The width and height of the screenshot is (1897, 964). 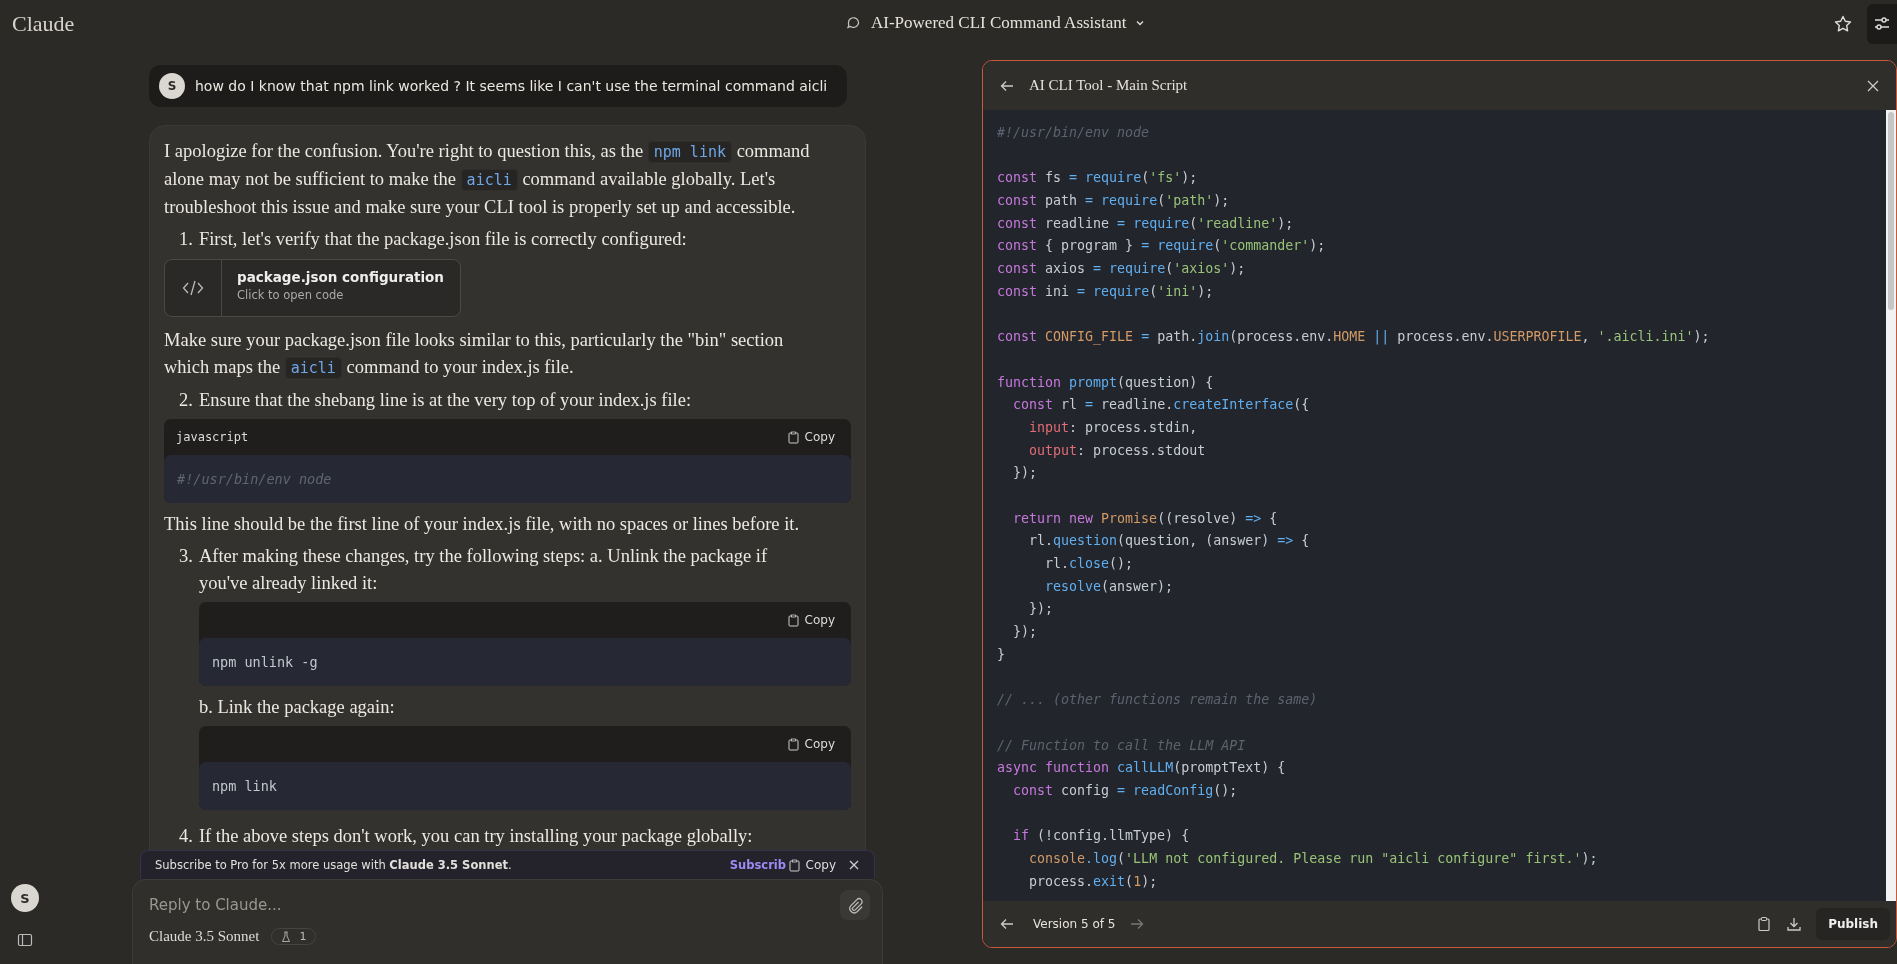 I want to click on code-line: const CONFIG_FILE = path.join(process.env.HOME || process.env.USERPROFILE, '.aicli.ini');, so click(x=1353, y=337).